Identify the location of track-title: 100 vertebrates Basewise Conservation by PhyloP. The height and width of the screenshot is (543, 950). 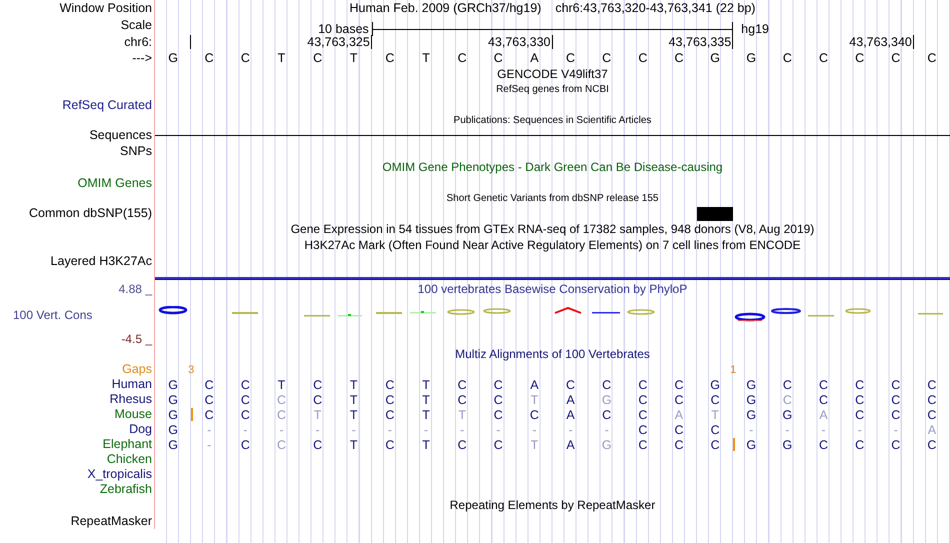
(553, 289).